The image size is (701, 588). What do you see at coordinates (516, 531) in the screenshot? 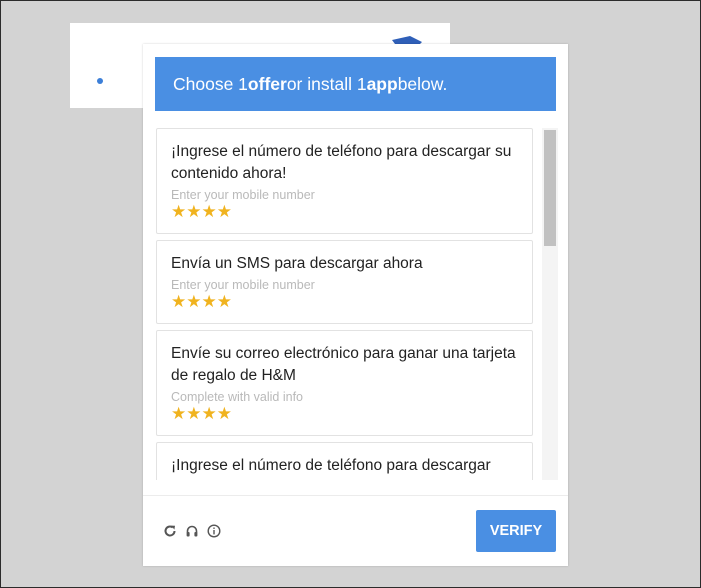
I see `verify-button: VERIFY` at bounding box center [516, 531].